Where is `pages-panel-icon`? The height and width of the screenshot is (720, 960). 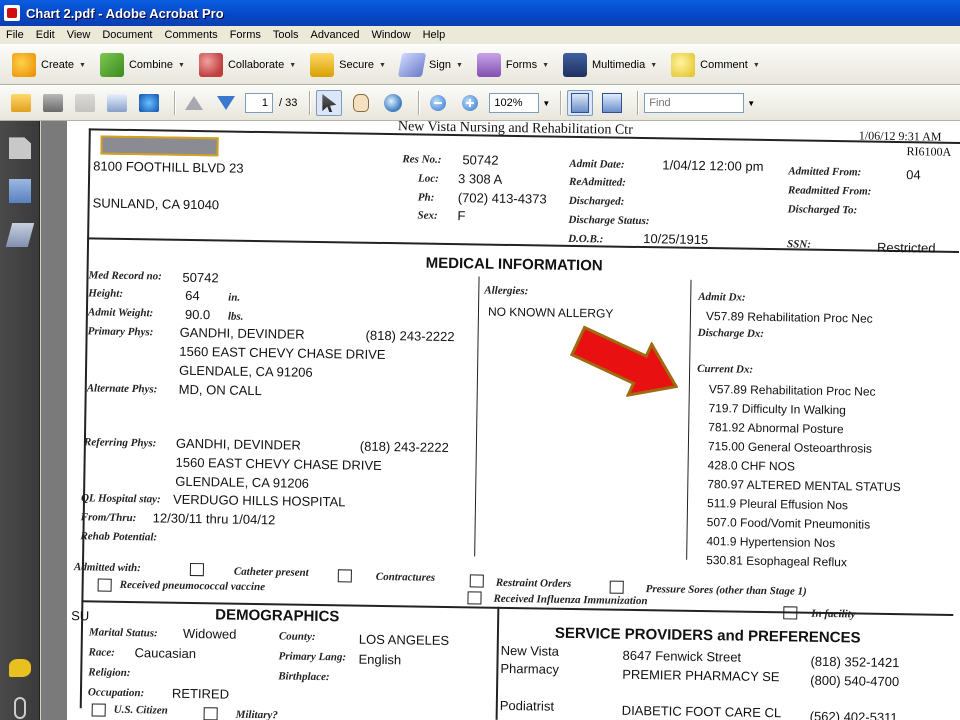
pages-panel-icon is located at coordinates (20, 148).